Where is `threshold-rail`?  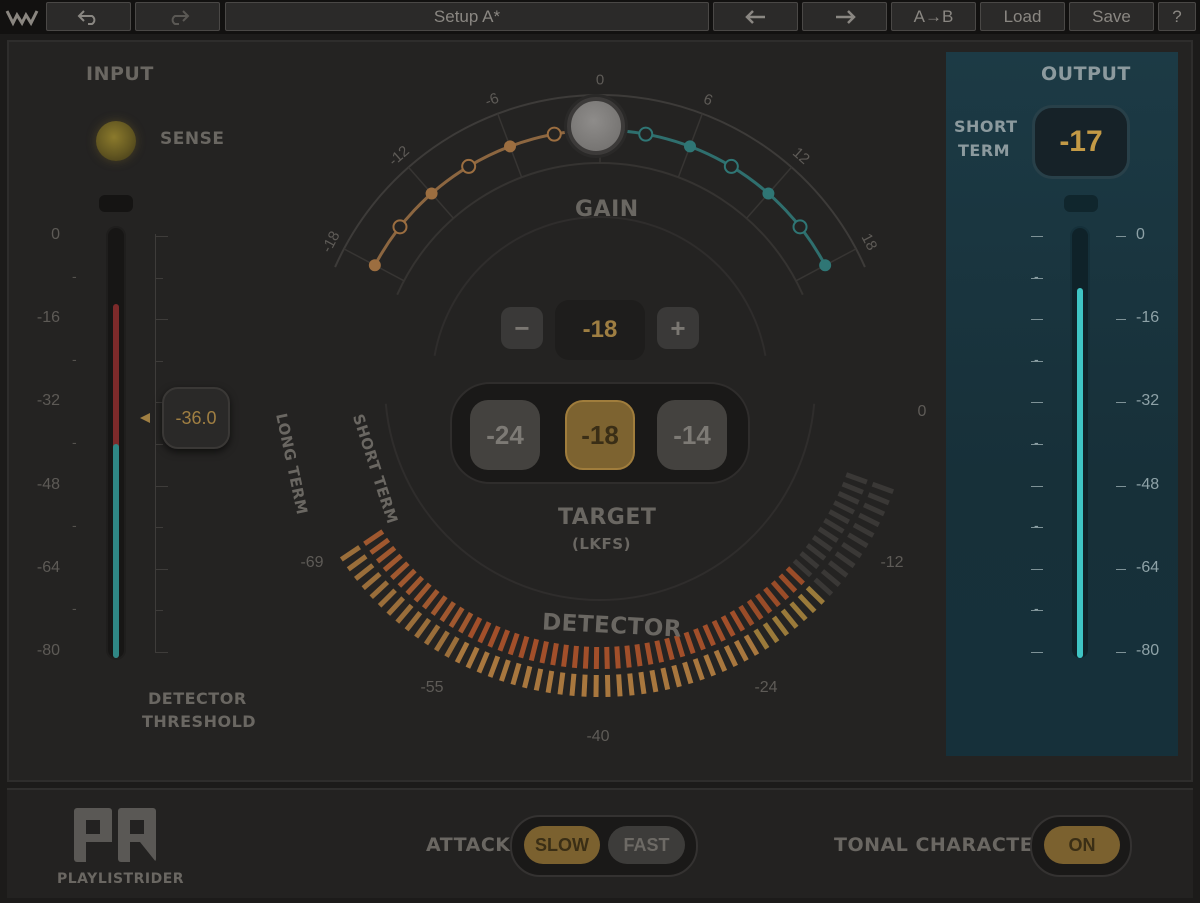
threshold-rail is located at coordinates (155, 443).